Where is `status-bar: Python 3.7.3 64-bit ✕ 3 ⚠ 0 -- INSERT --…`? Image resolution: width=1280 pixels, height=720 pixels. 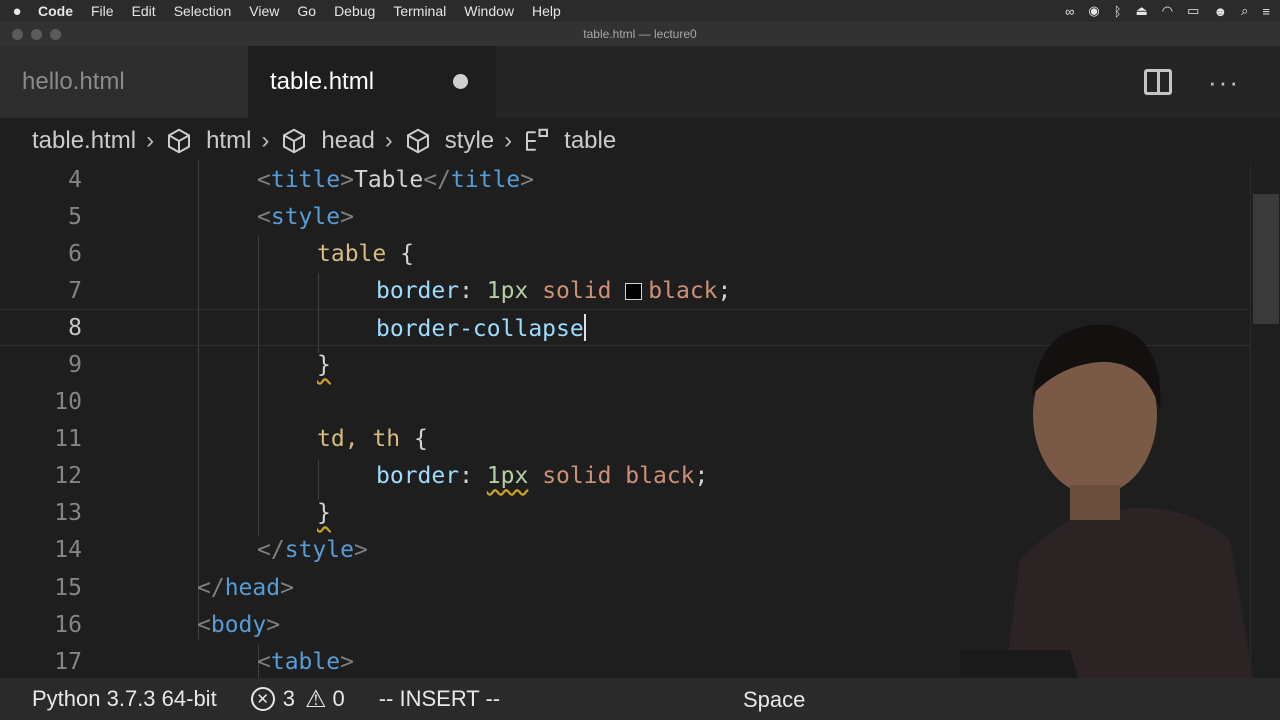
status-bar: Python 3.7.3 64-bit ✕ 3 ⚠ 0 -- INSERT --… is located at coordinates (640, 699).